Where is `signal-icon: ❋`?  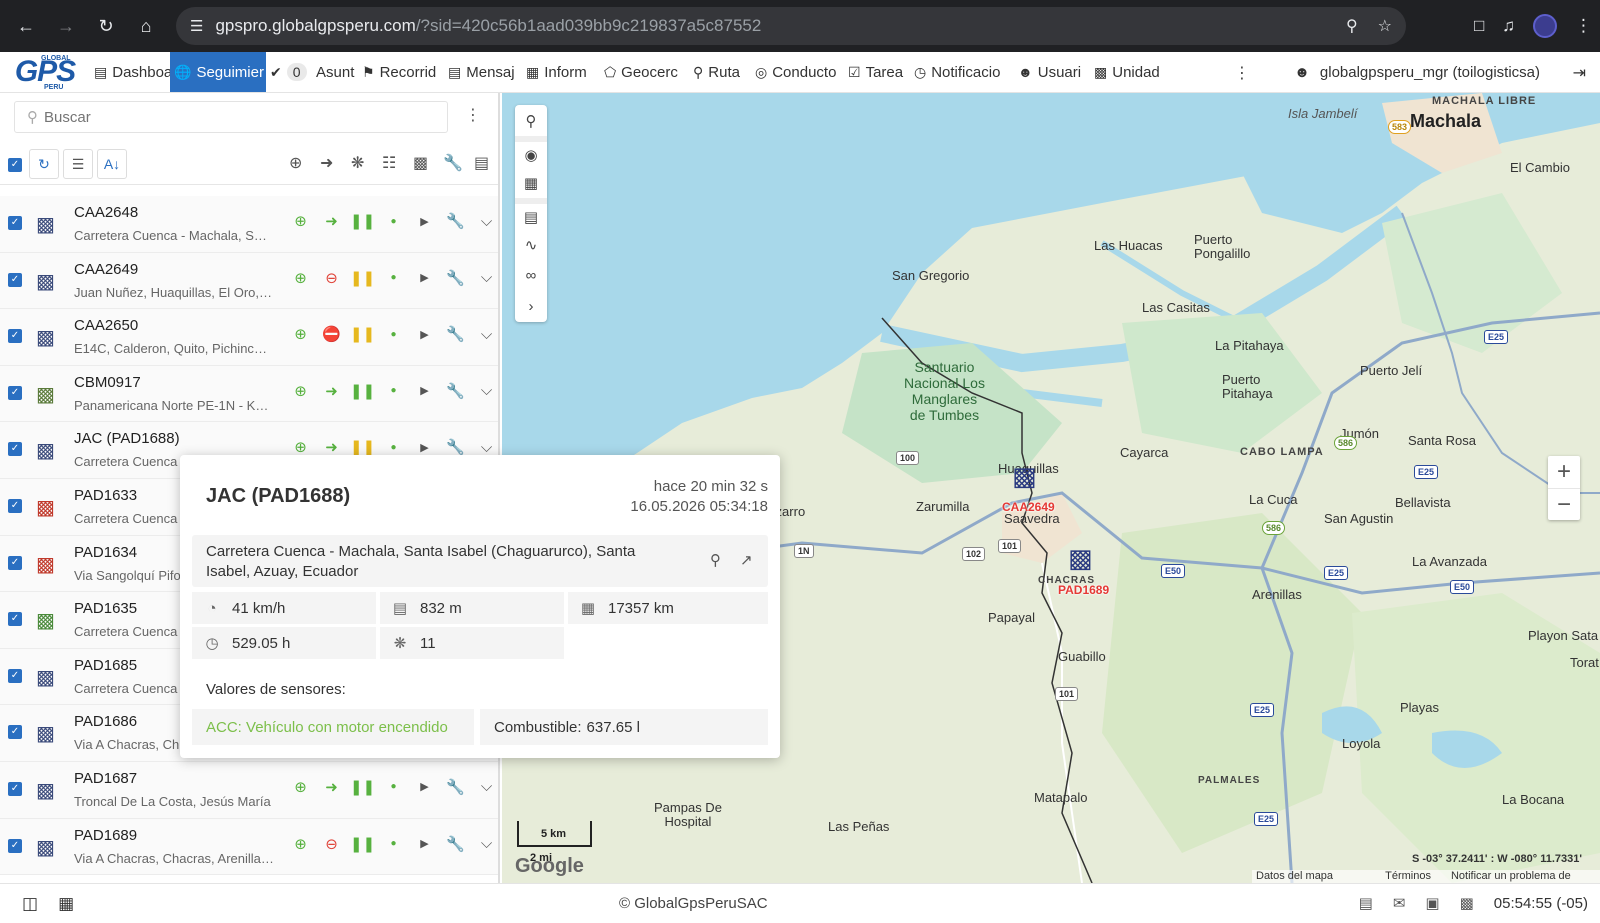 signal-icon: ❋ is located at coordinates (357, 163).